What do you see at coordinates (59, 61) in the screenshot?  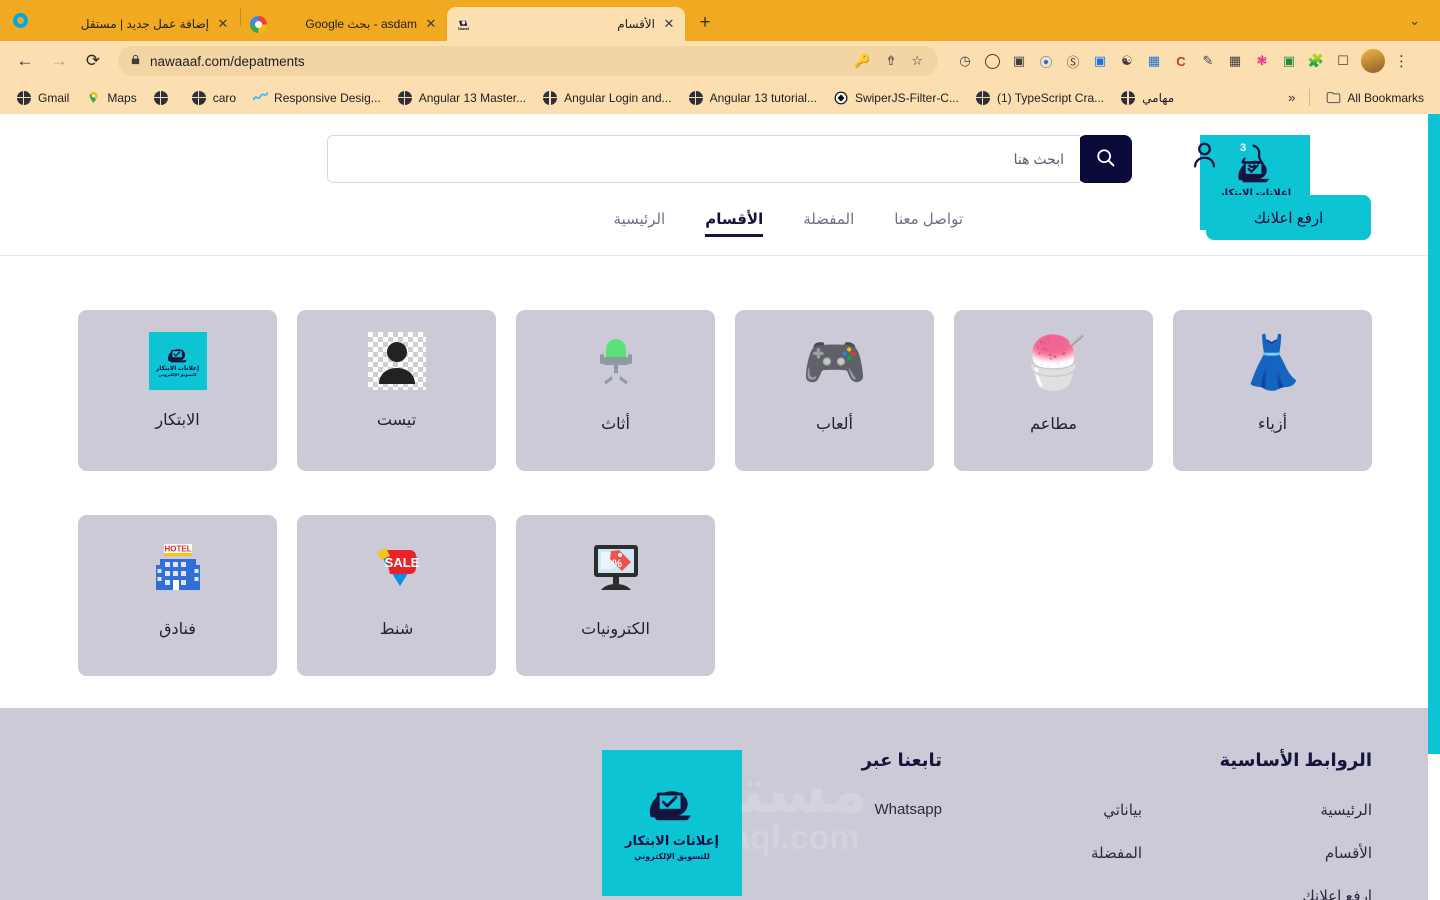 I see `forward-button: →` at bounding box center [59, 61].